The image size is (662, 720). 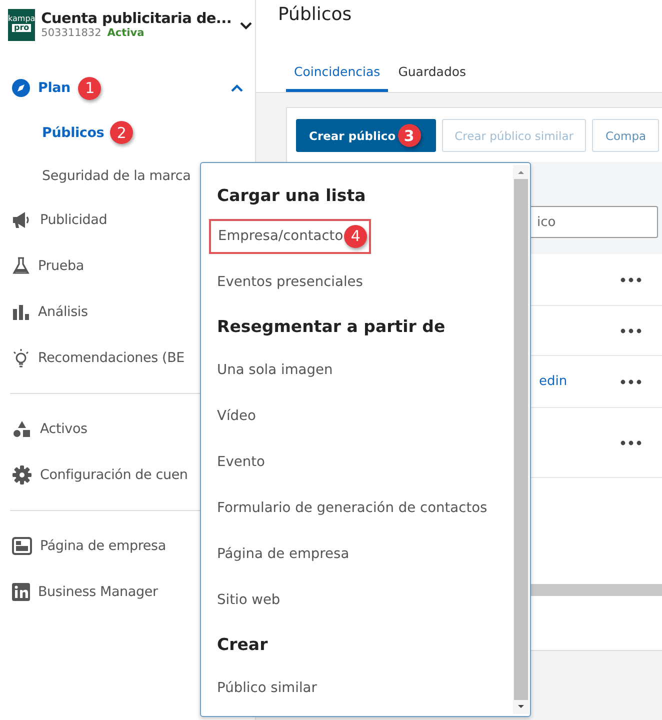 I want to click on step-badge: 1, so click(x=90, y=88).